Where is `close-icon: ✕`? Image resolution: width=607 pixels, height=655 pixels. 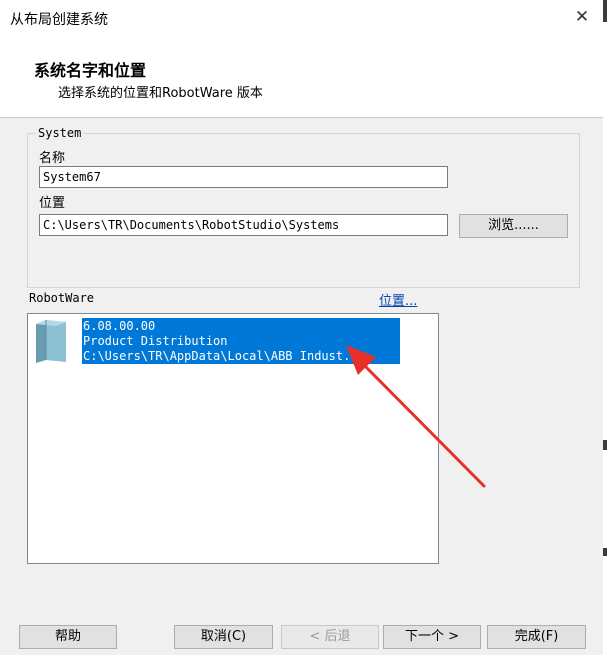
close-icon: ✕ is located at coordinates (582, 17).